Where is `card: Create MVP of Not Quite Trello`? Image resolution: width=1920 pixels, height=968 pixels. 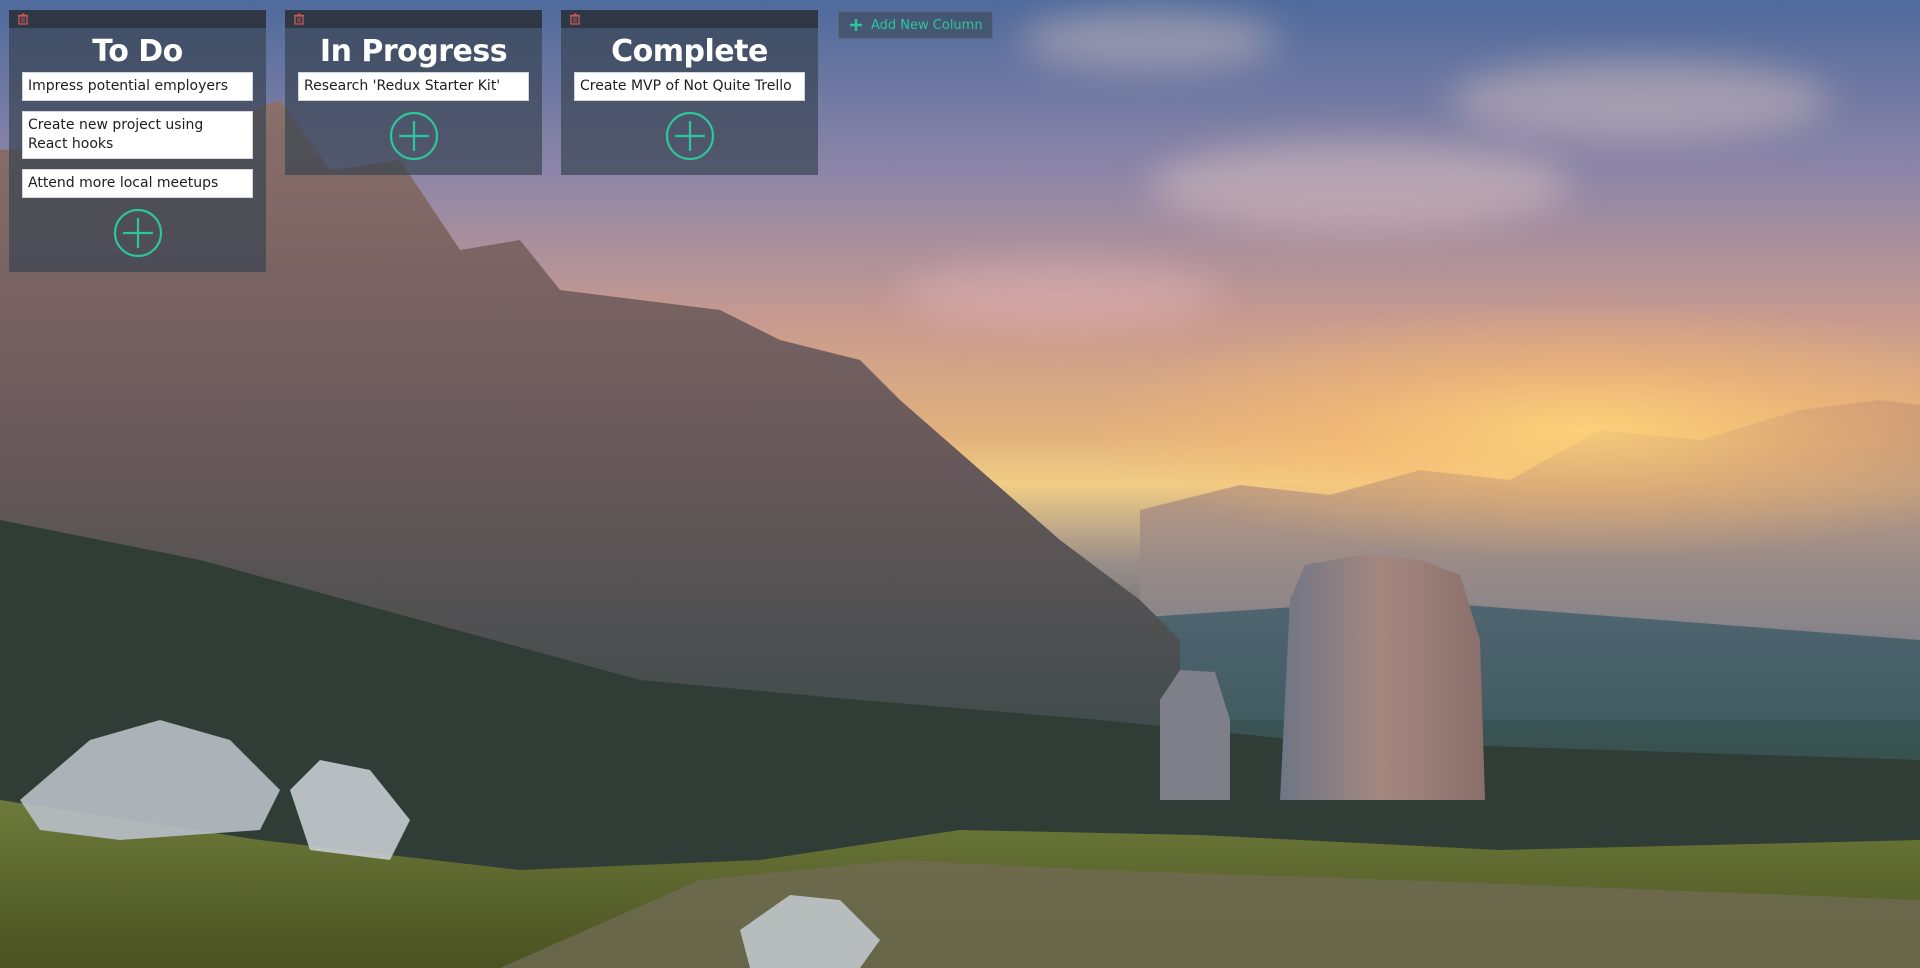 card: Create MVP of Not Quite Trello is located at coordinates (689, 86).